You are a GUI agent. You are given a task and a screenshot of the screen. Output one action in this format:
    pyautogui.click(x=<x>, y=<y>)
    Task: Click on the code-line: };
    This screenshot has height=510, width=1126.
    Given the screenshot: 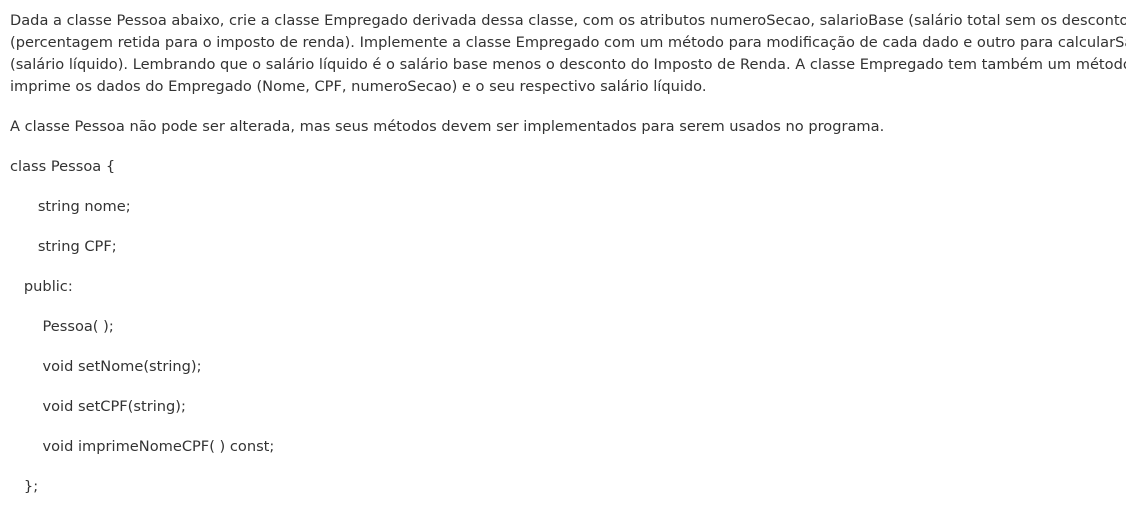 What is the action you would take?
    pyautogui.click(x=24, y=486)
    